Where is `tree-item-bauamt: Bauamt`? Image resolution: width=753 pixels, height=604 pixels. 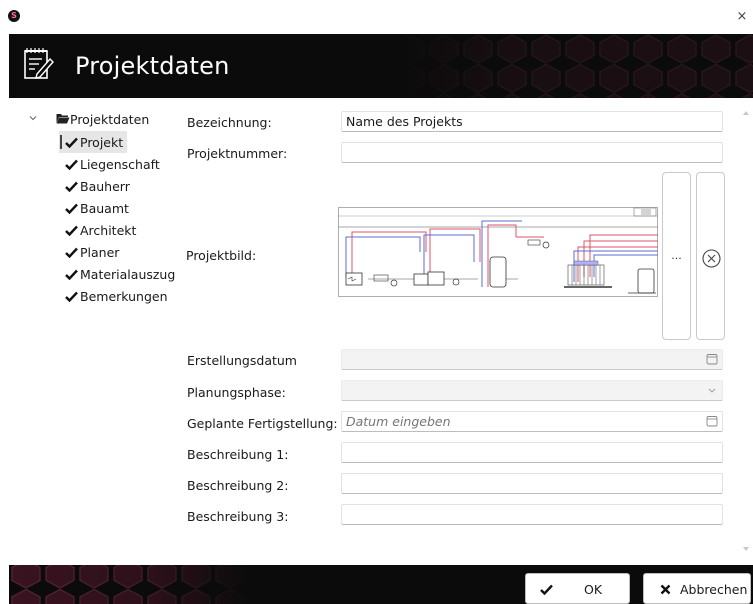
tree-item-bauamt: Bauamt is located at coordinates (118, 208).